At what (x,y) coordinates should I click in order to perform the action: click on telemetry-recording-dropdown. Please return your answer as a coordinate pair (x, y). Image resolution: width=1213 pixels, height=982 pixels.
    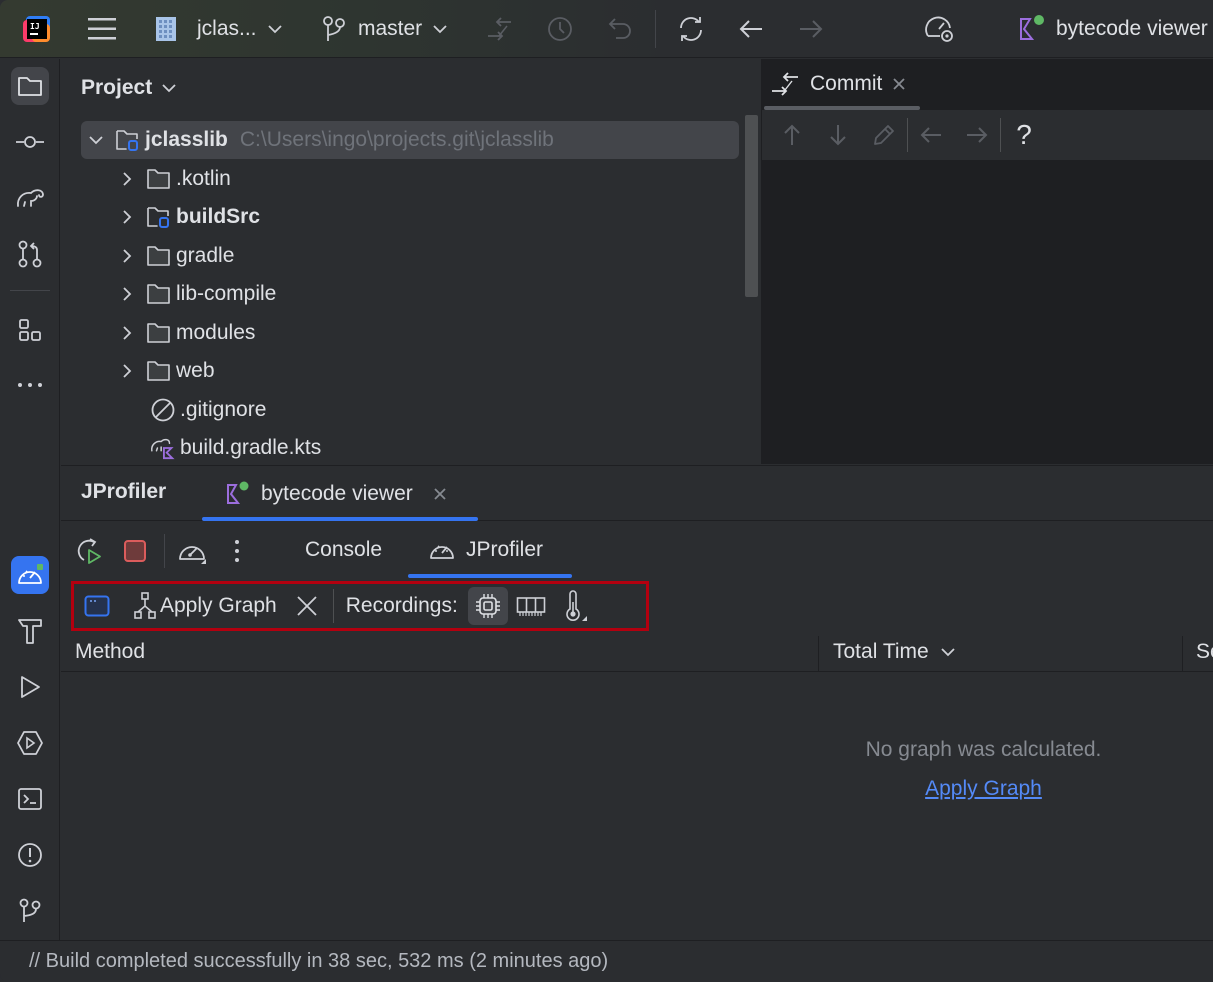
    Looking at the image, I should click on (575, 606).